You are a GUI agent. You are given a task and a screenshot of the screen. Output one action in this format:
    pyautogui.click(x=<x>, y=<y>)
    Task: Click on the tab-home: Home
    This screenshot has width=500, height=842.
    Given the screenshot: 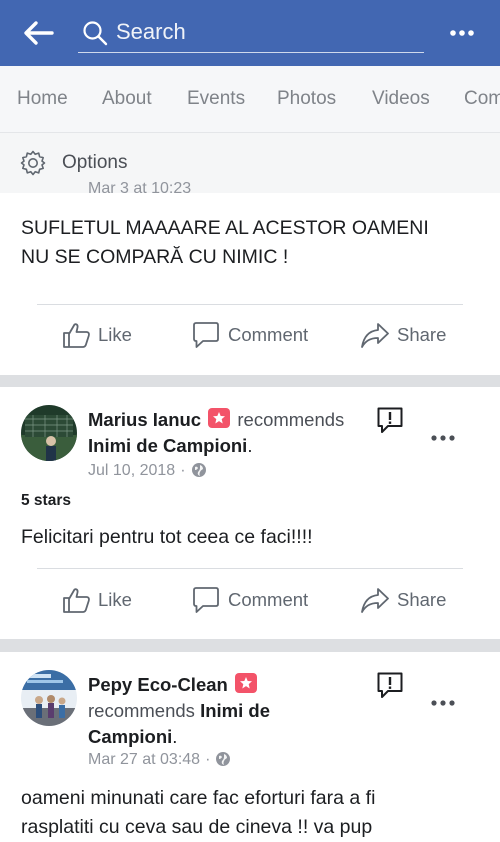 What is the action you would take?
    pyautogui.click(x=42, y=99)
    